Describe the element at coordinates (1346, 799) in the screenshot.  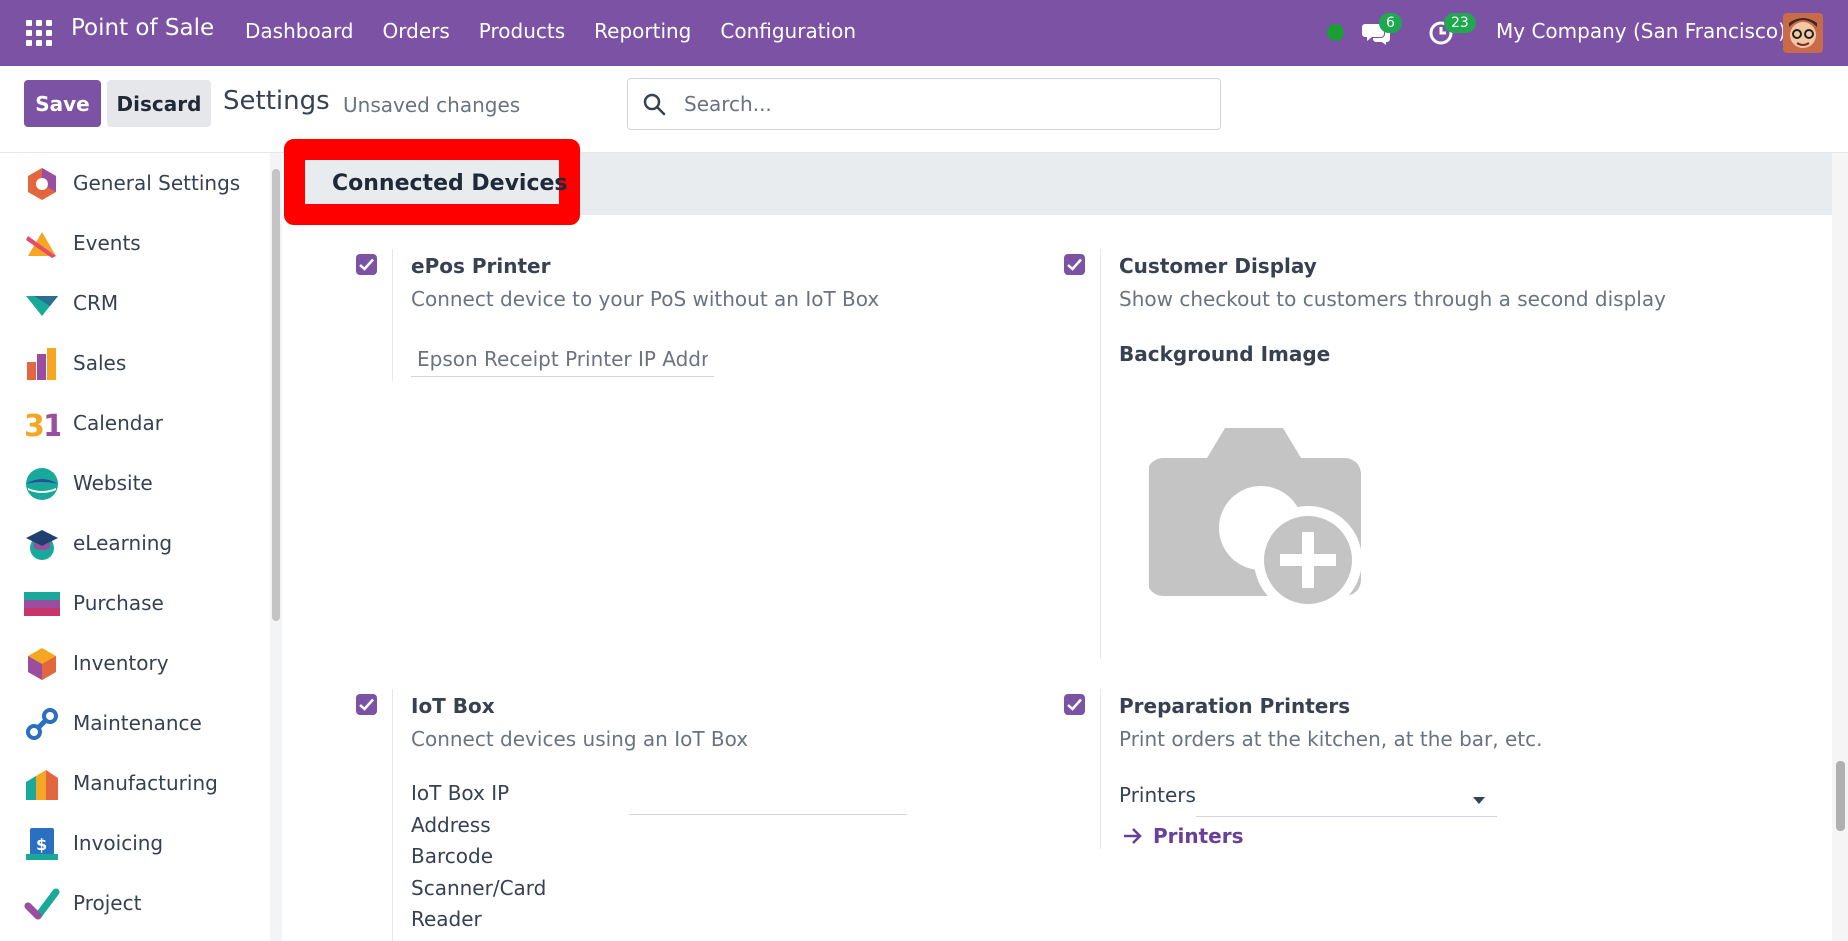
I see `printers-select` at that location.